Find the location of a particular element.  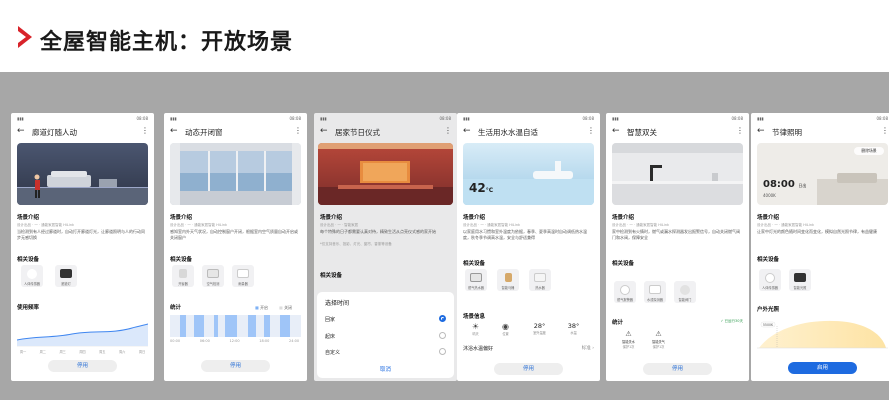

runtime-text: 已运行30天 is located at coordinates (733, 321).